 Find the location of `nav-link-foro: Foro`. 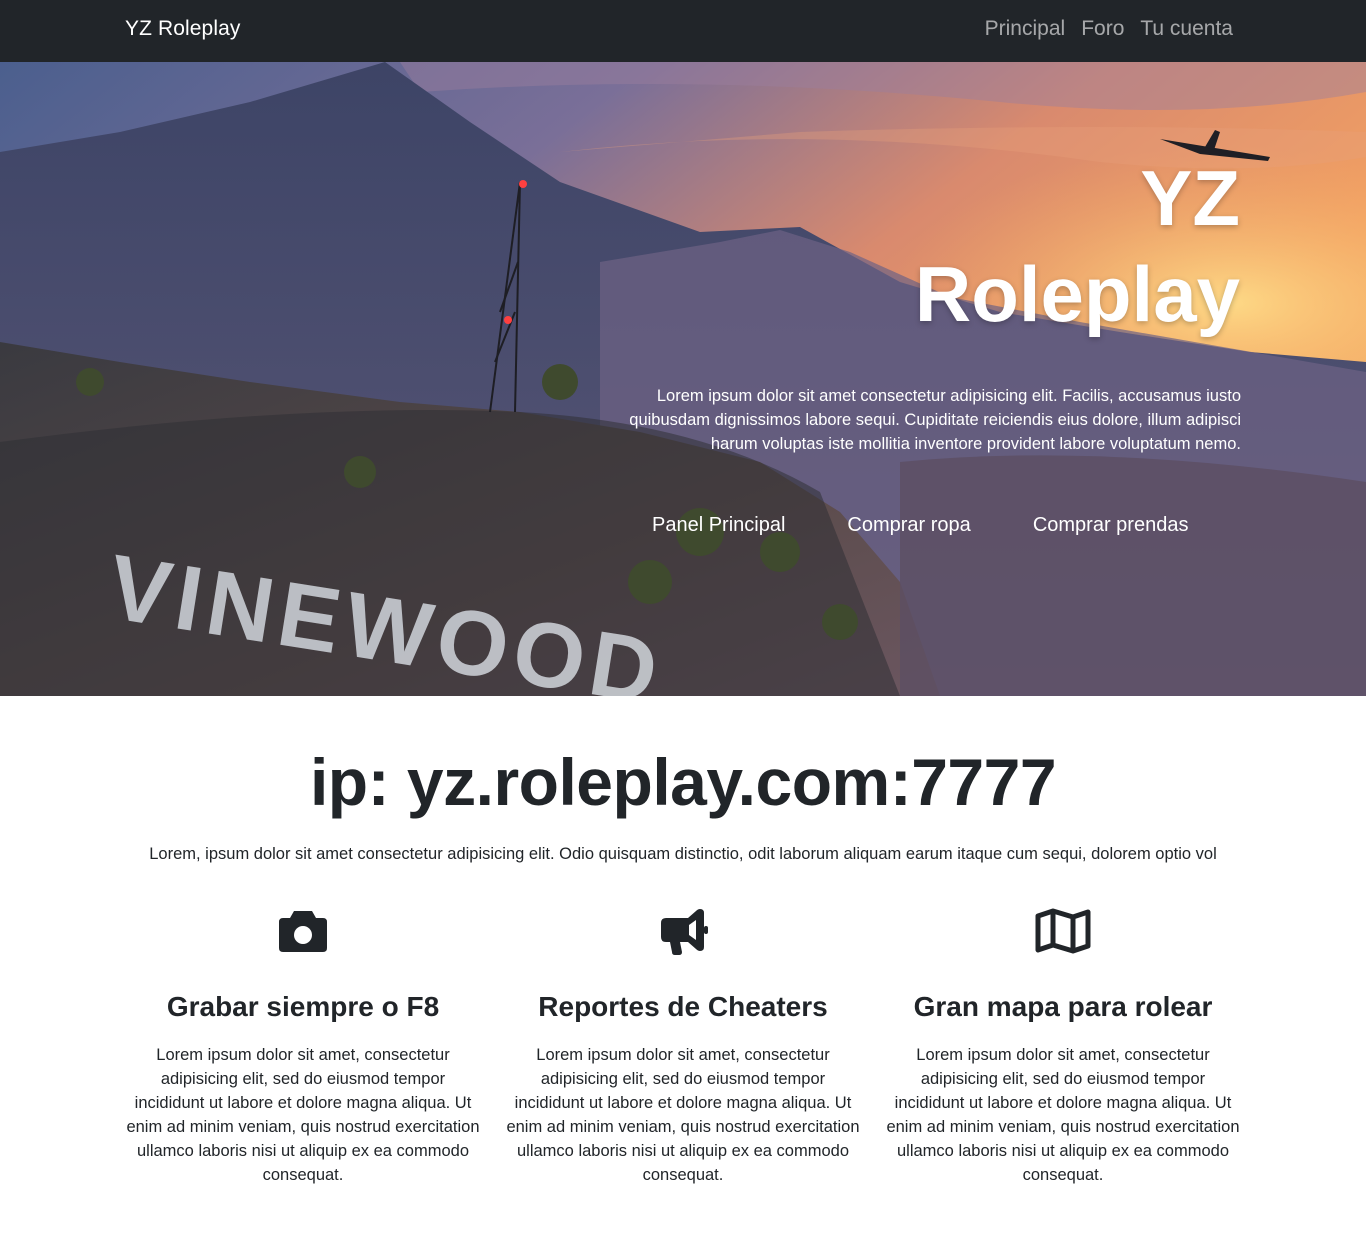

nav-link-foro: Foro is located at coordinates (1102, 29).